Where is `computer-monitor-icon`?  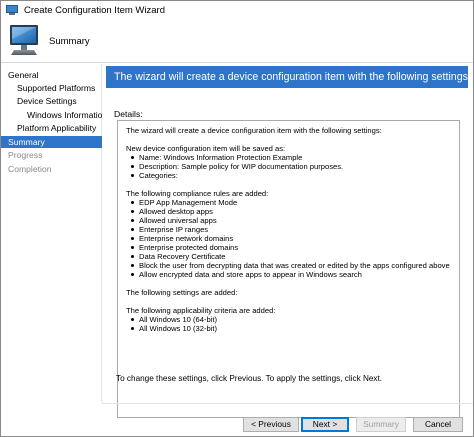
computer-monitor-icon is located at coordinates (24, 40).